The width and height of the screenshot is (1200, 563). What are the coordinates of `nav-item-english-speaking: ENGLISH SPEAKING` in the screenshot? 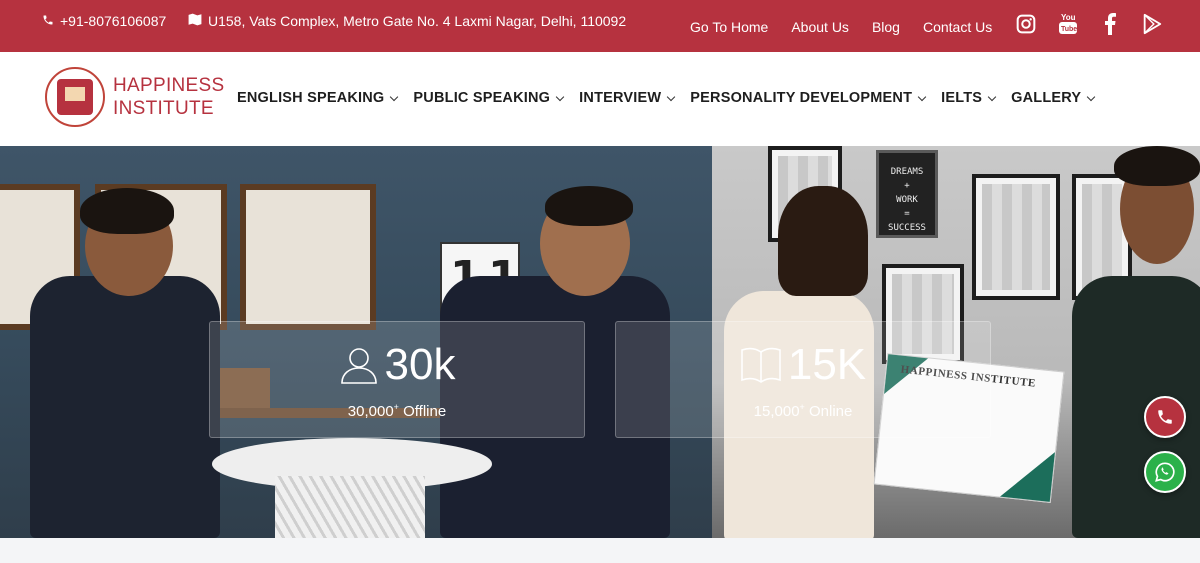 It's located at (318, 98).